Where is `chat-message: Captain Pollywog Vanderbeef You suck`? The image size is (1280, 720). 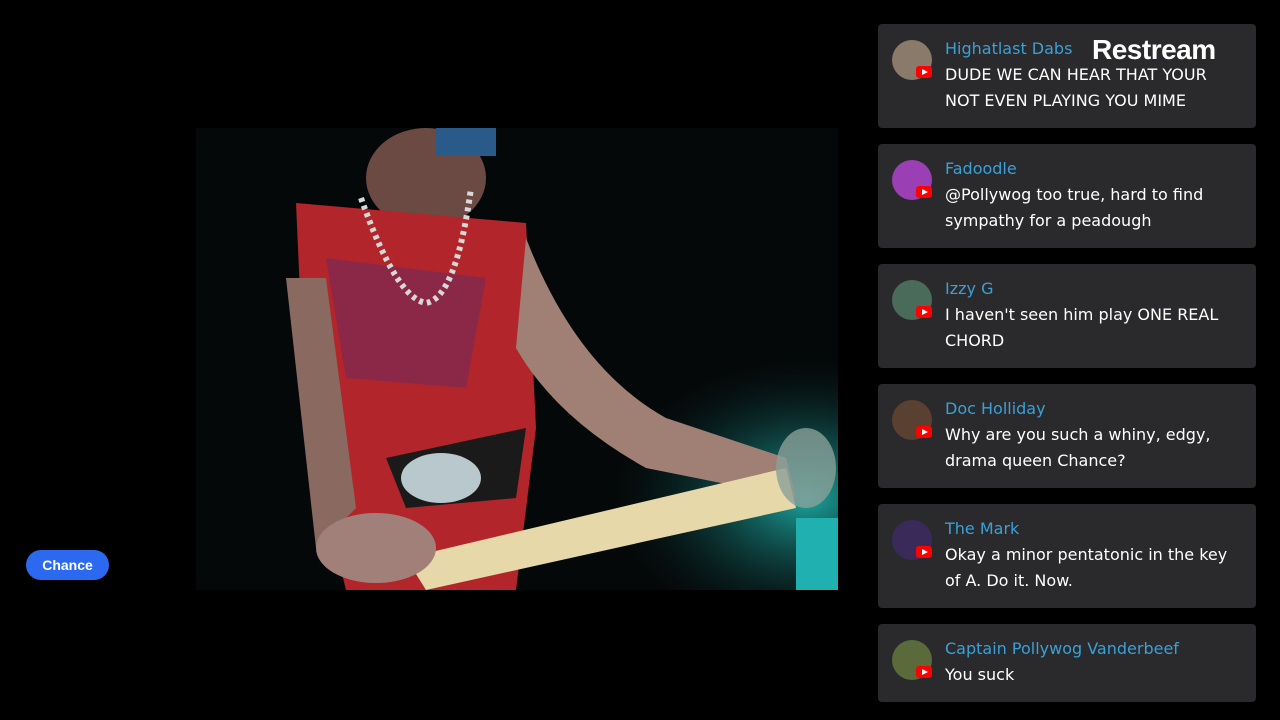 chat-message: Captain Pollywog Vanderbeef You suck is located at coordinates (1067, 663).